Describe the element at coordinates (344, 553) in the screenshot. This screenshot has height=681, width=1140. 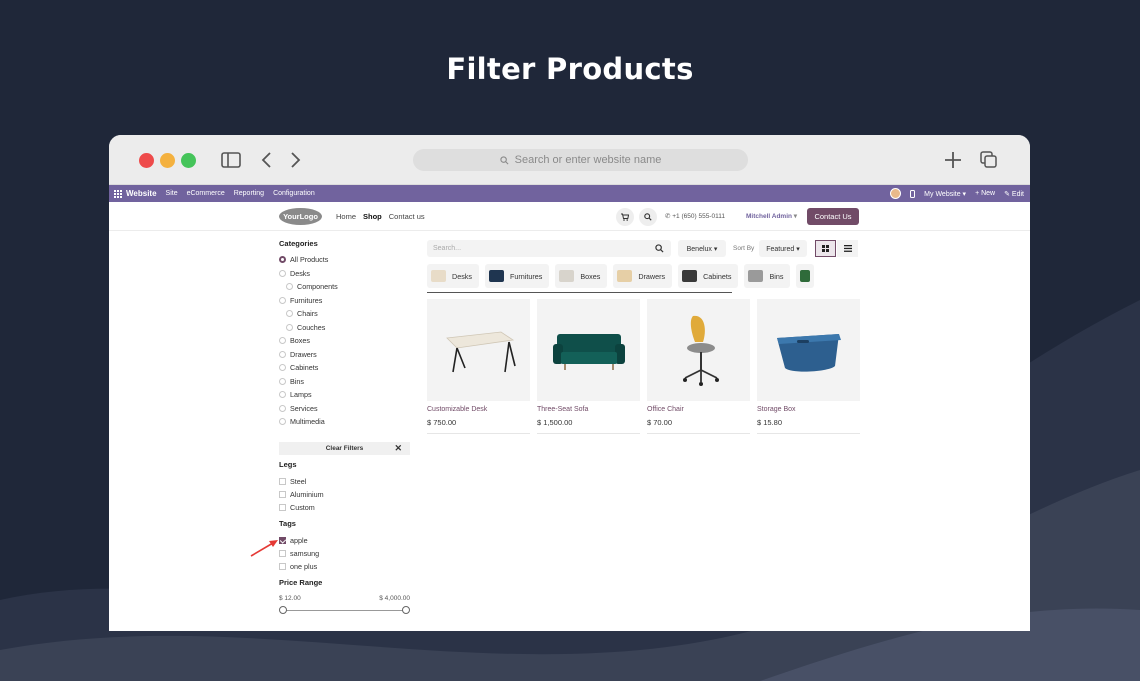
I see `tag-samsung: samsung` at that location.